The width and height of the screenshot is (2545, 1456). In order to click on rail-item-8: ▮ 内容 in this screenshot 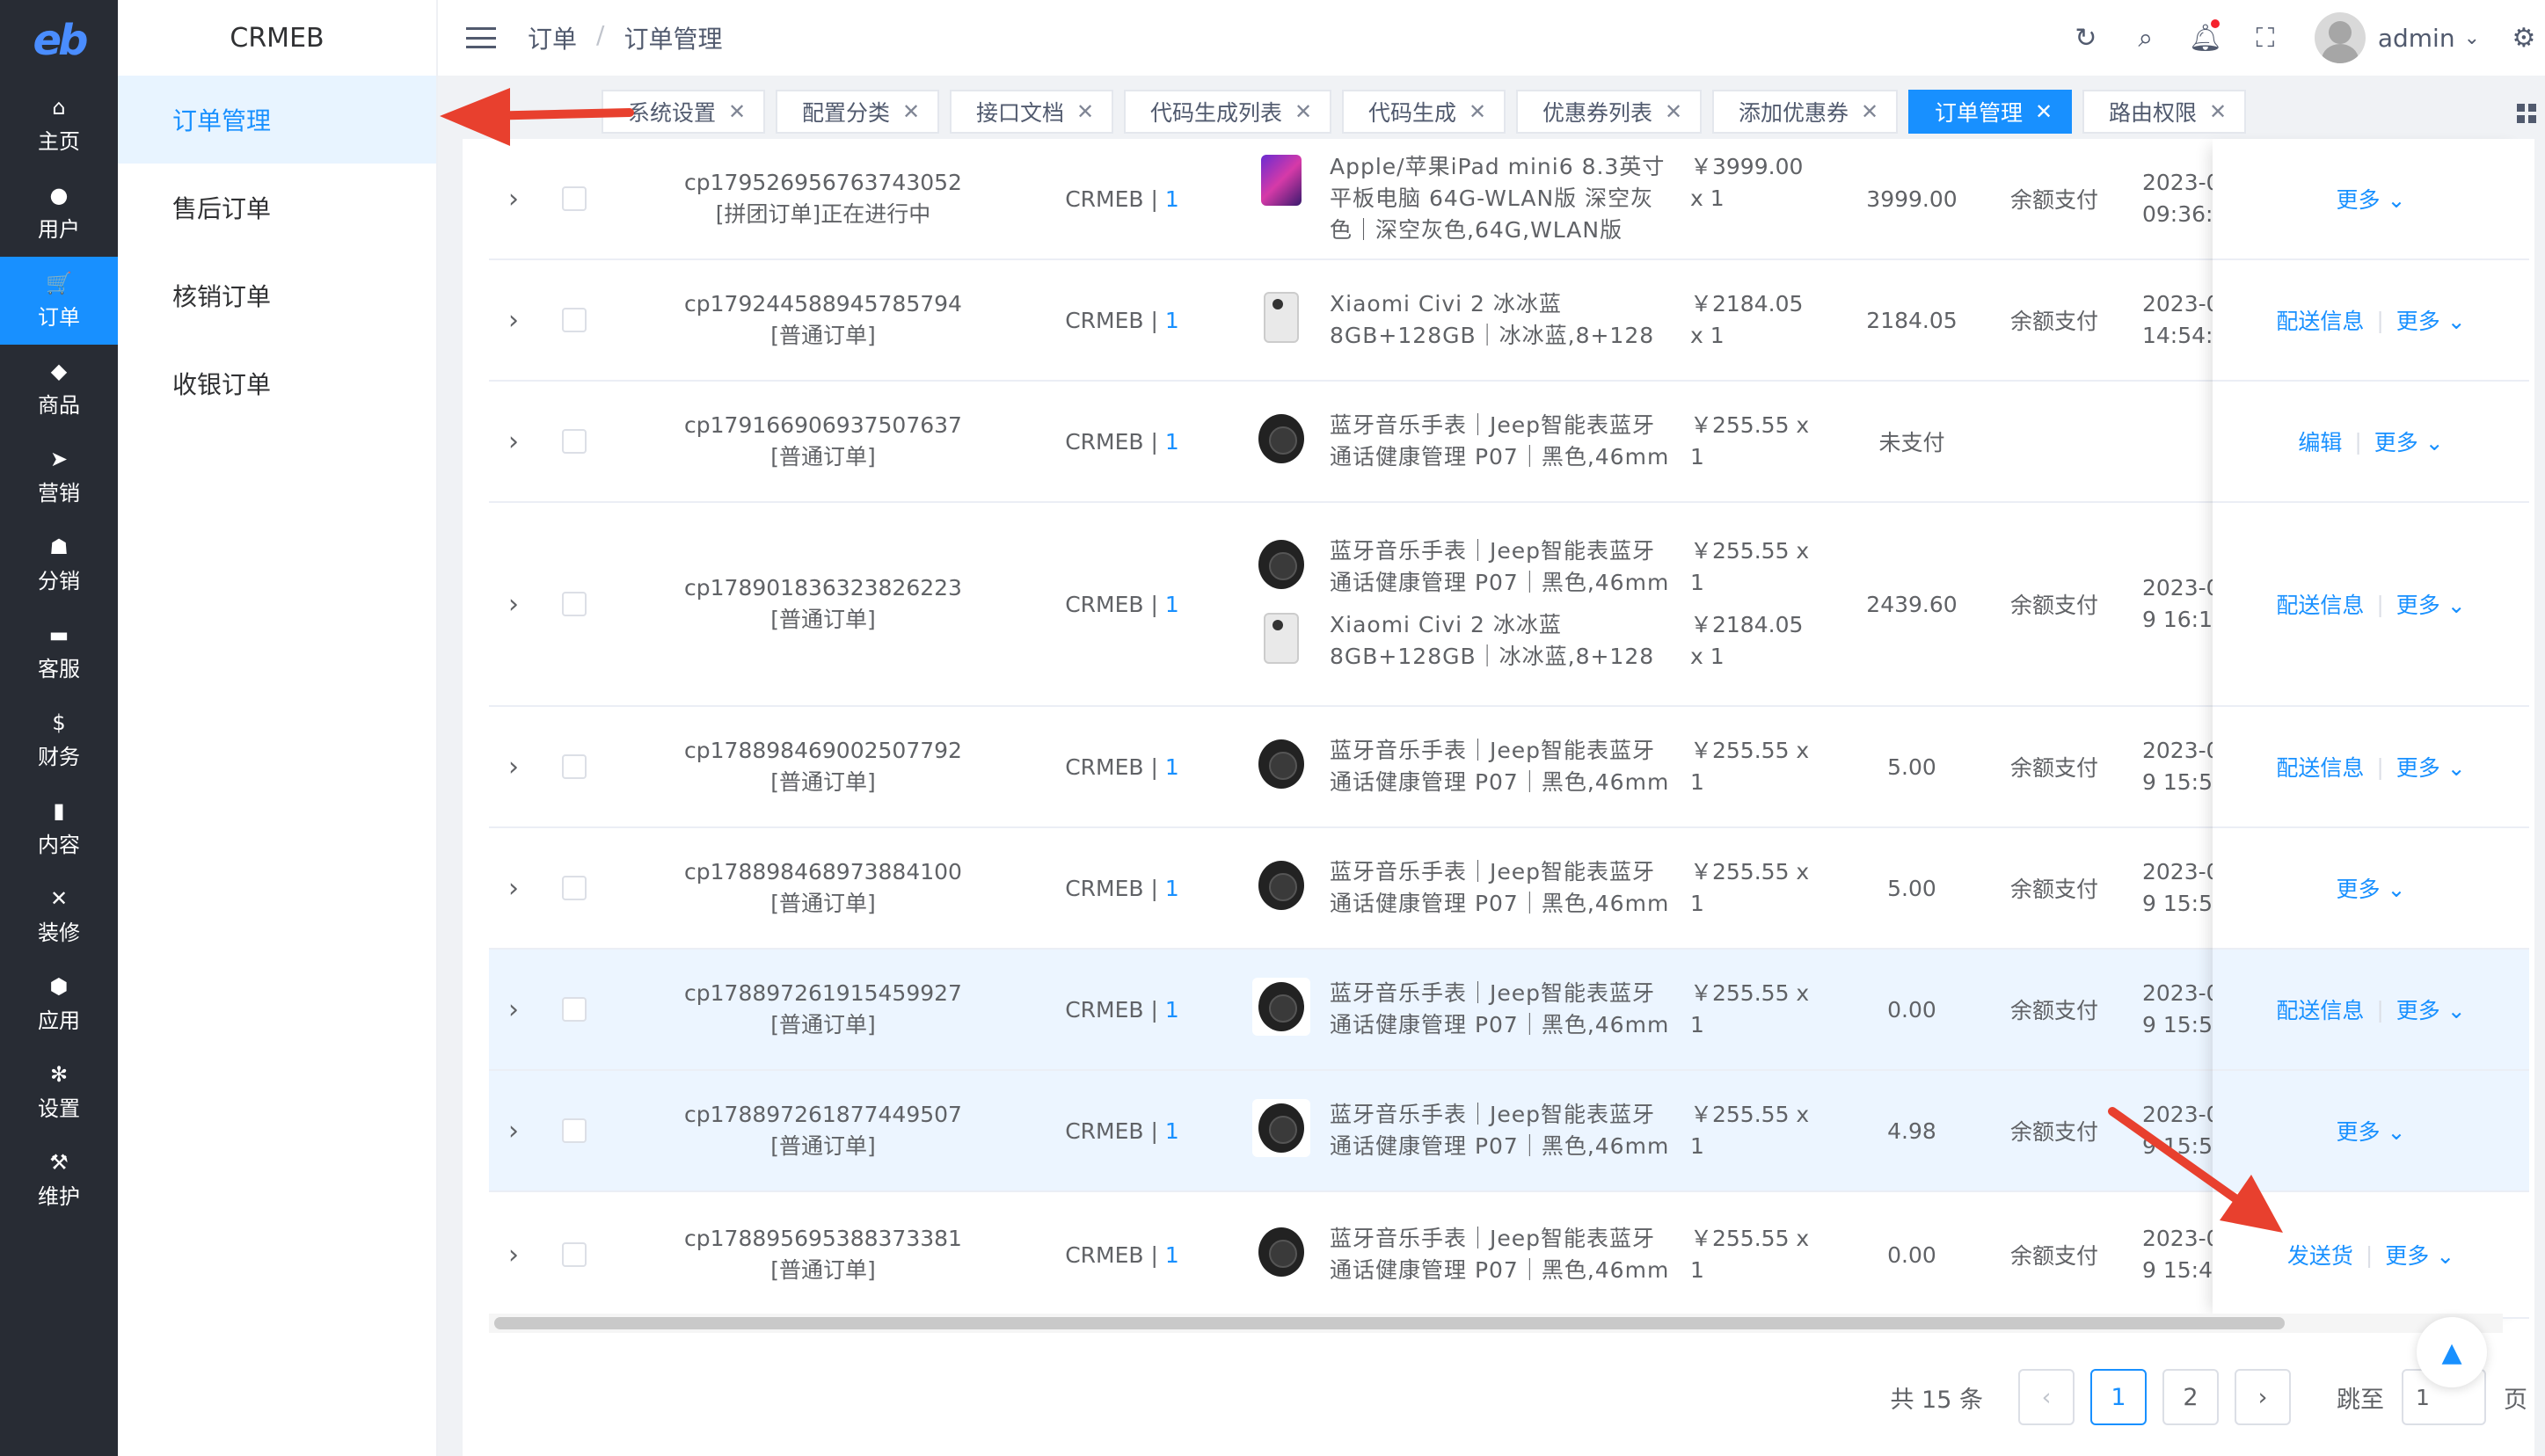, I will do `click(59, 828)`.